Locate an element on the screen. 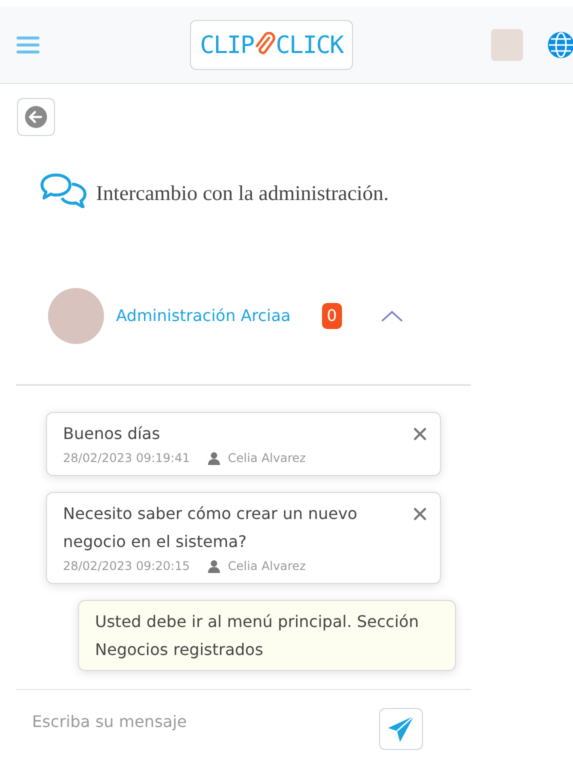  chat-bubbles-icon is located at coordinates (64, 190).